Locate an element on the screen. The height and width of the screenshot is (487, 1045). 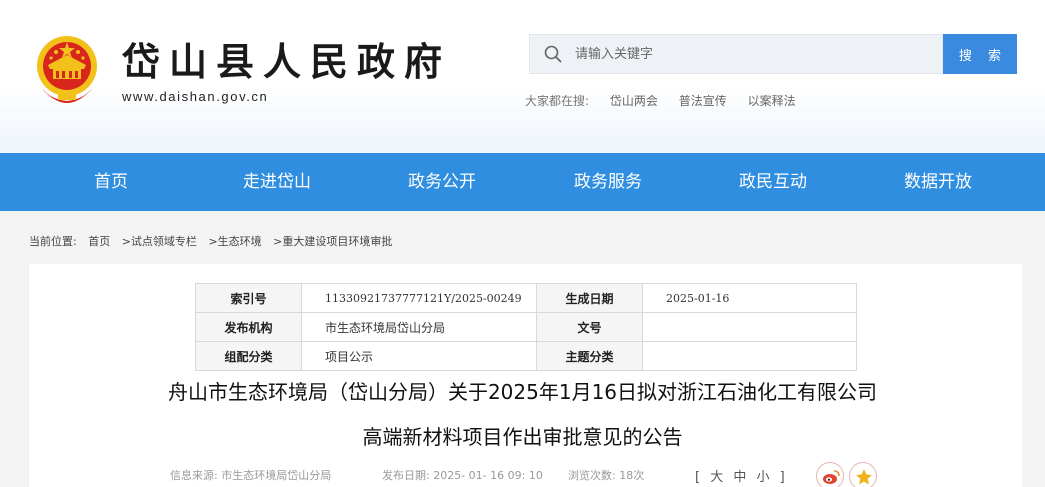
nav-item-services: 政务服务 is located at coordinates (608, 182).